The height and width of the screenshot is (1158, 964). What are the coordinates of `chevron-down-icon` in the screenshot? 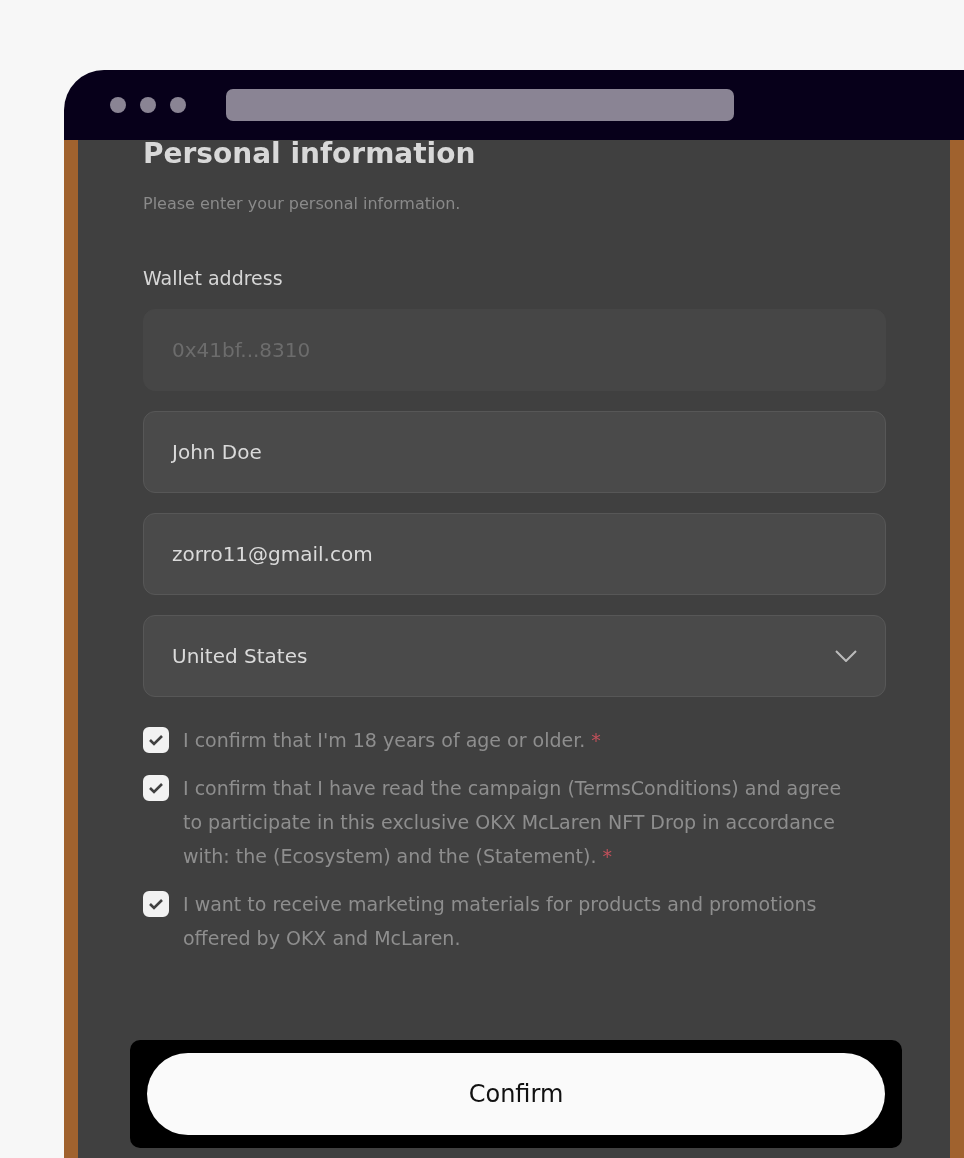 It's located at (846, 656).